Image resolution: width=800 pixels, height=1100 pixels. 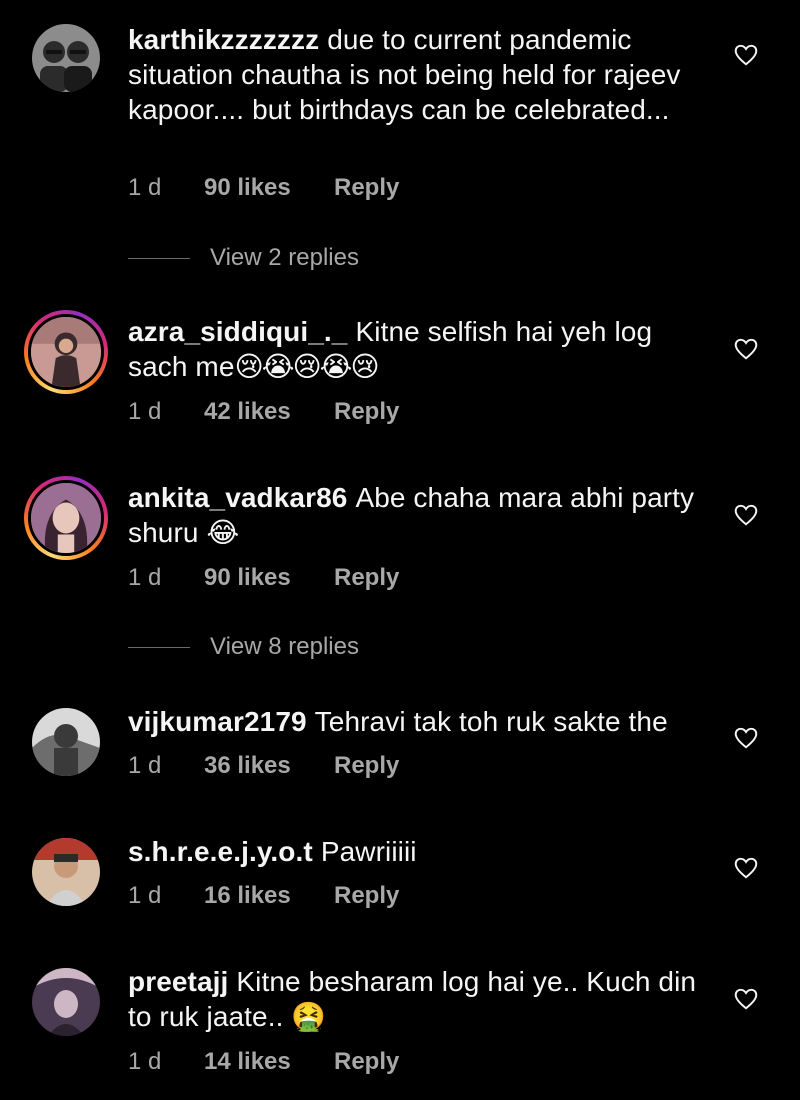 I want to click on comment-likes: 14 likes, so click(x=269, y=1062).